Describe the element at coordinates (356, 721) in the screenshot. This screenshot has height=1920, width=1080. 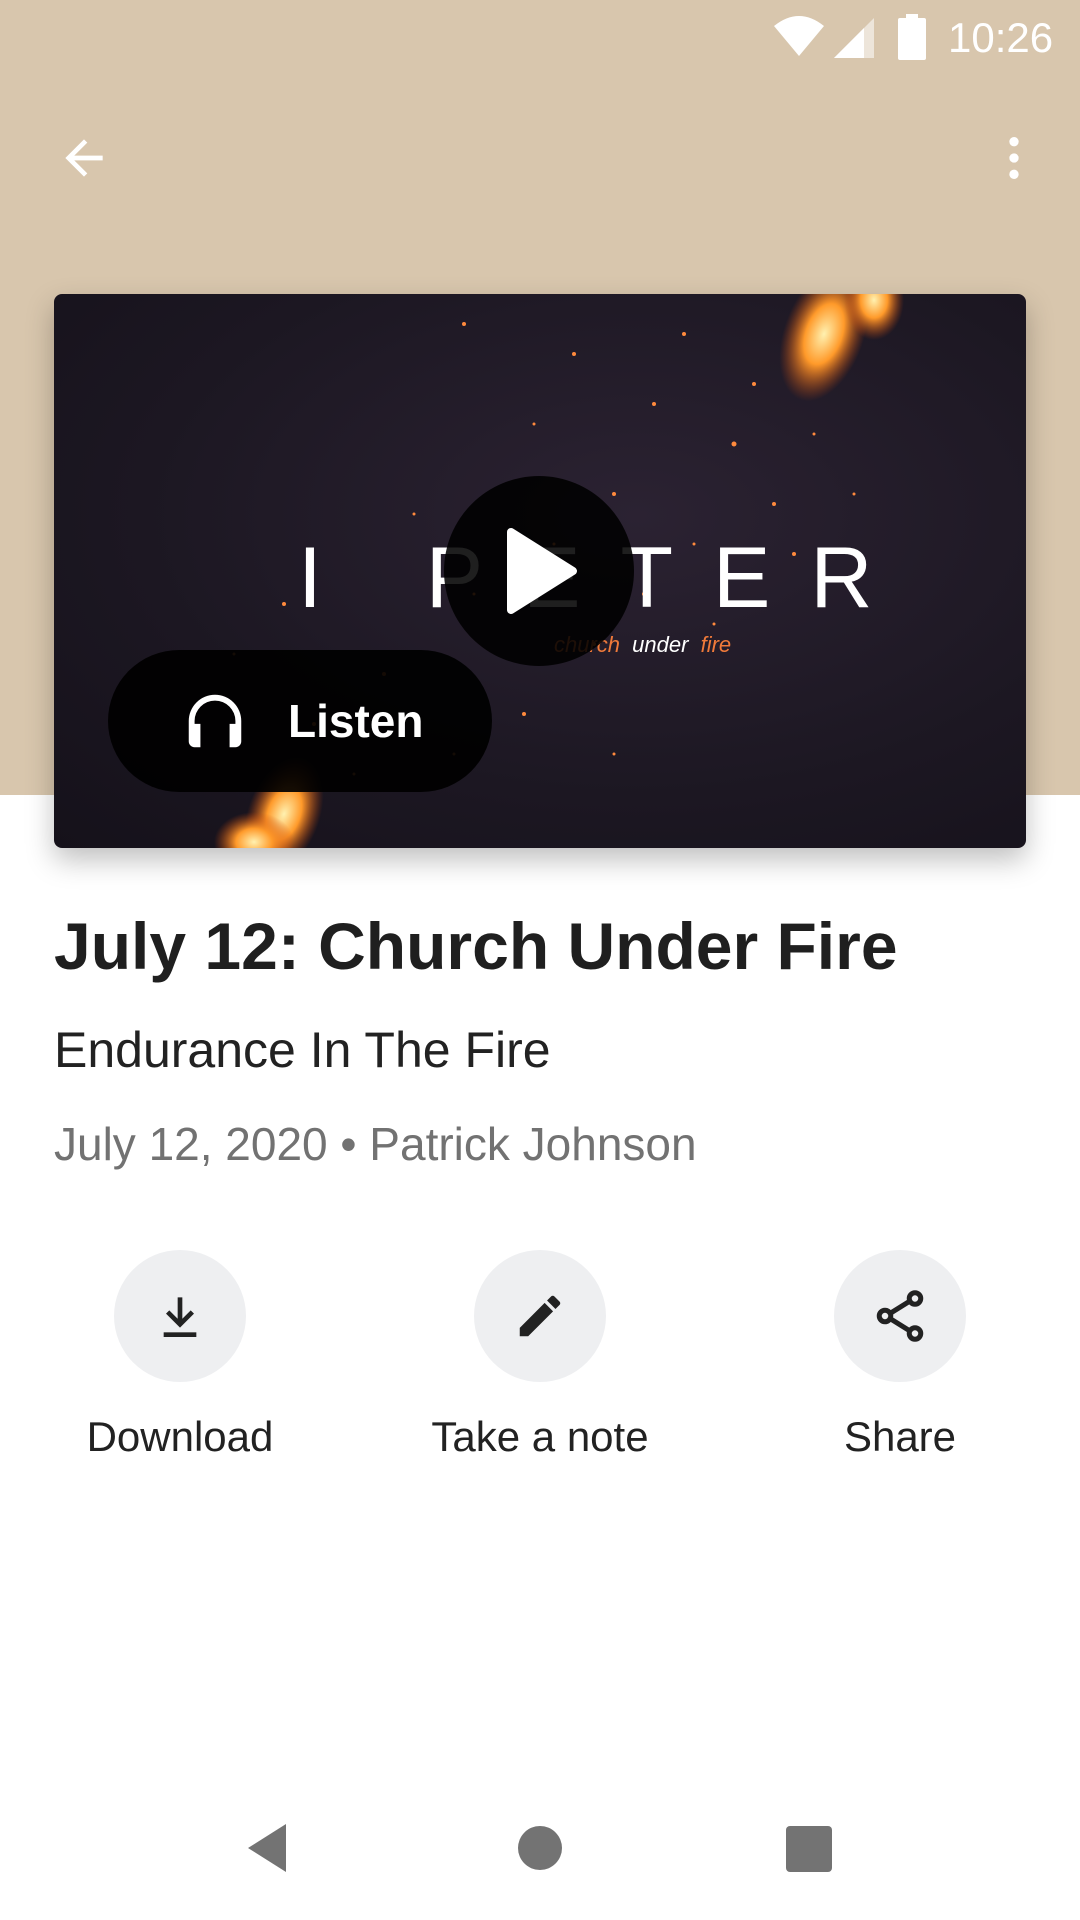
I see `listen-label: Listen` at that location.